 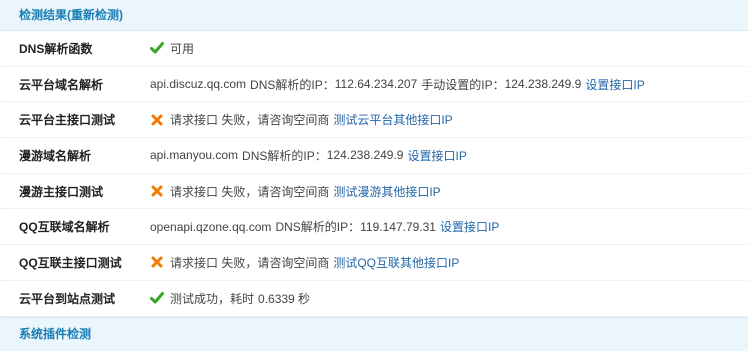 What do you see at coordinates (56, 48) in the screenshot?
I see `row-label: DNS解析函数` at bounding box center [56, 48].